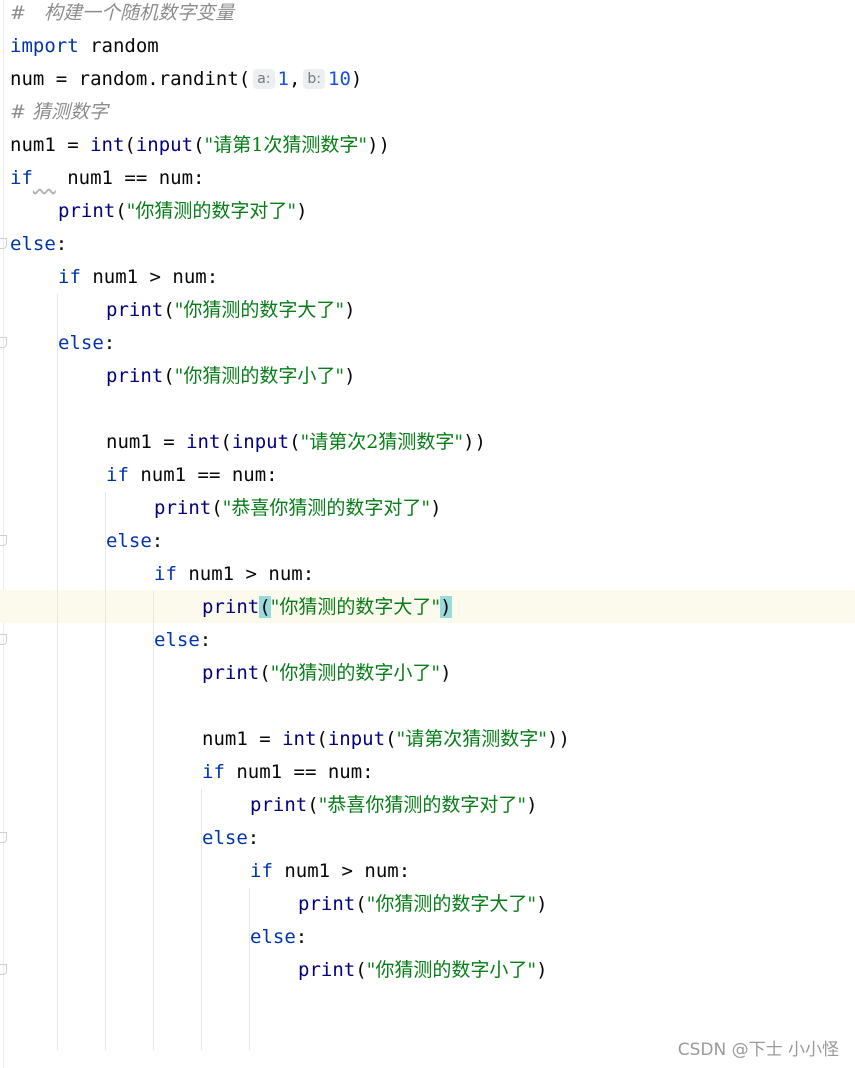  I want to click on code-line-18: if num1 > num:, so click(234, 574).